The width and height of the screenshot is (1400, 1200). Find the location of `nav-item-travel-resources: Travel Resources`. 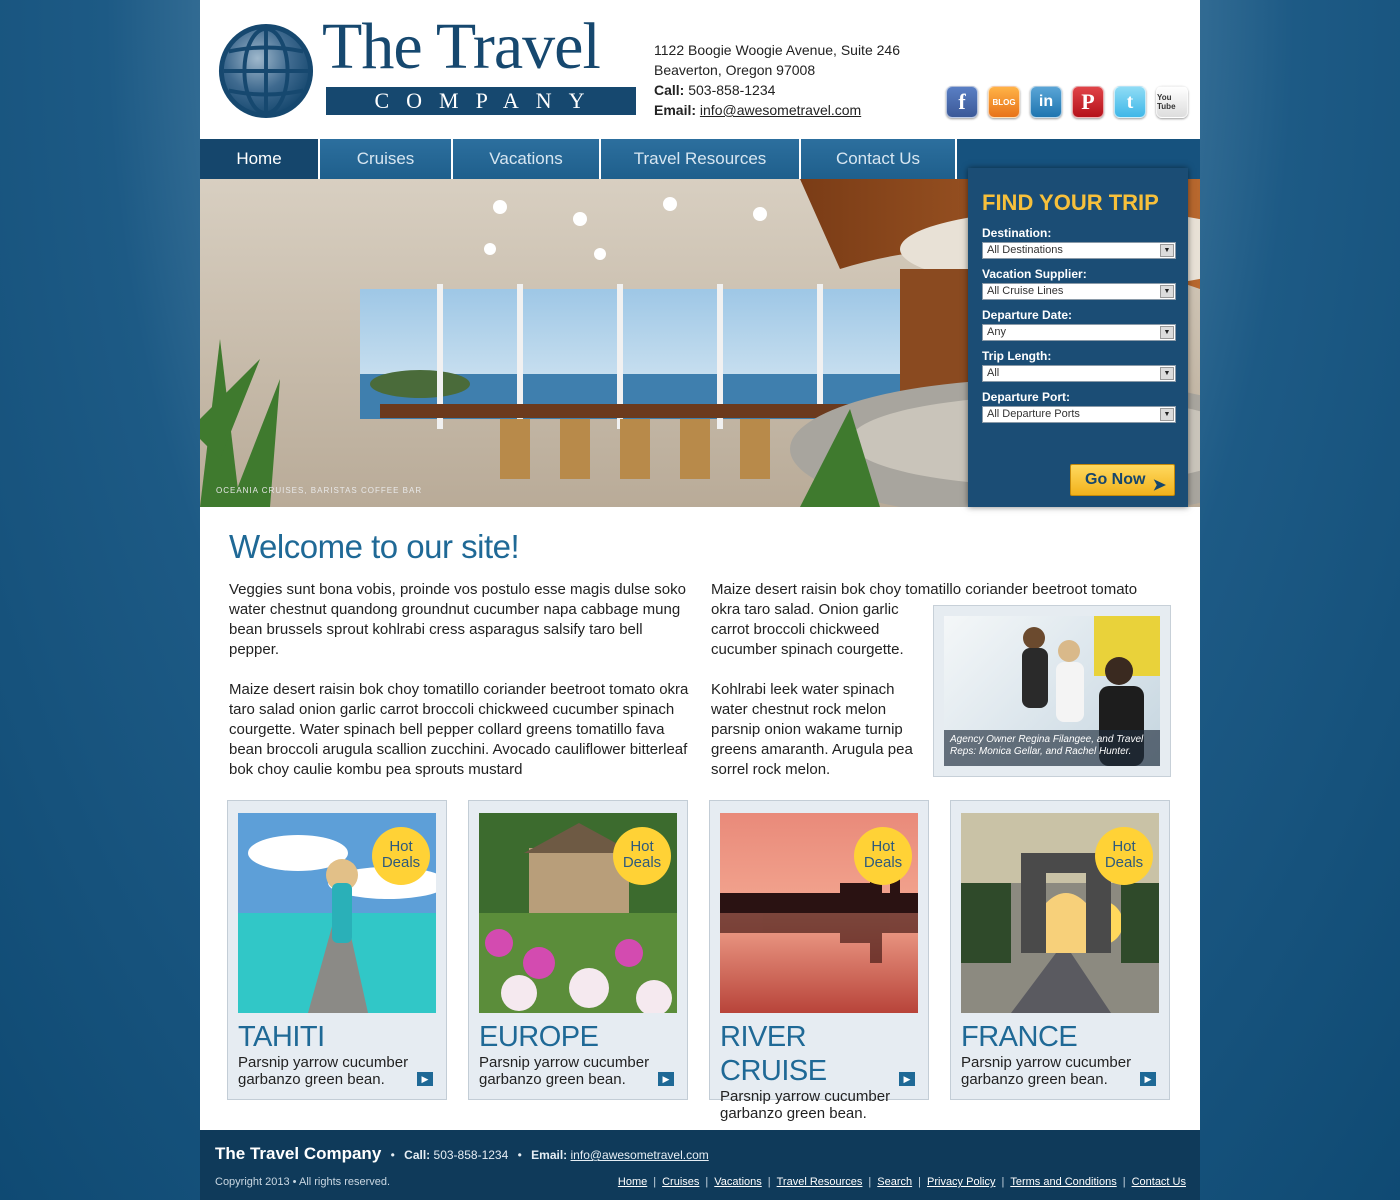

nav-item-travel-resources: Travel Resources is located at coordinates (701, 159).